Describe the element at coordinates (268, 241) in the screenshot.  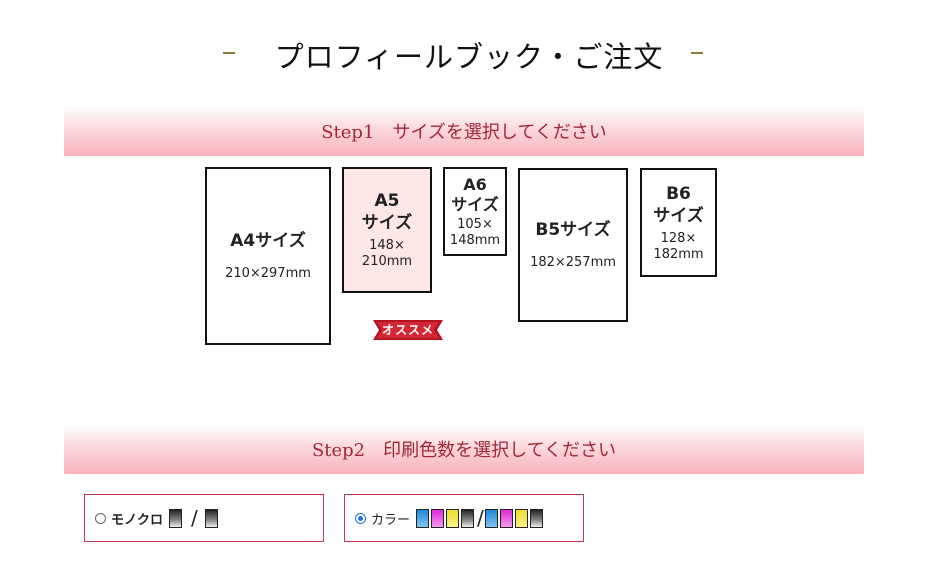
I see `size-name: A4サイズ` at that location.